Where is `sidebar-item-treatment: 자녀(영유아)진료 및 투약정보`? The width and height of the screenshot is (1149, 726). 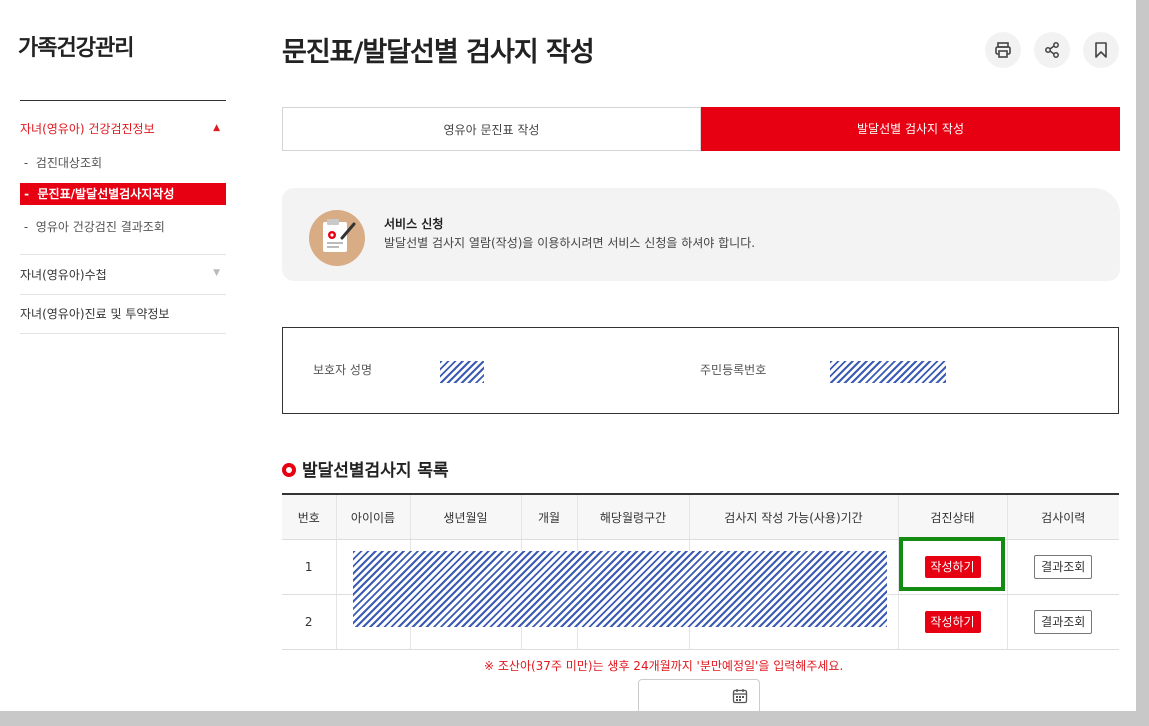 sidebar-item-treatment: 자녀(영유아)진료 및 투약정보 is located at coordinates (123, 313).